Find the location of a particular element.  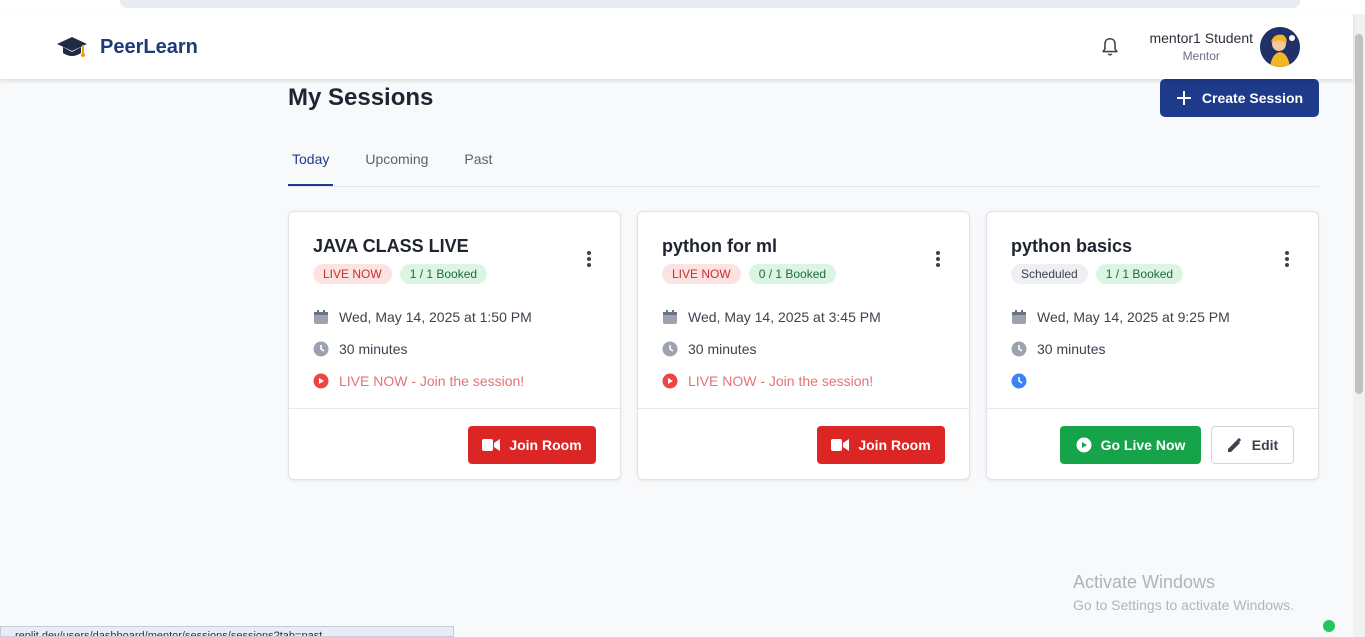

tab-past: Past is located at coordinates (478, 161).